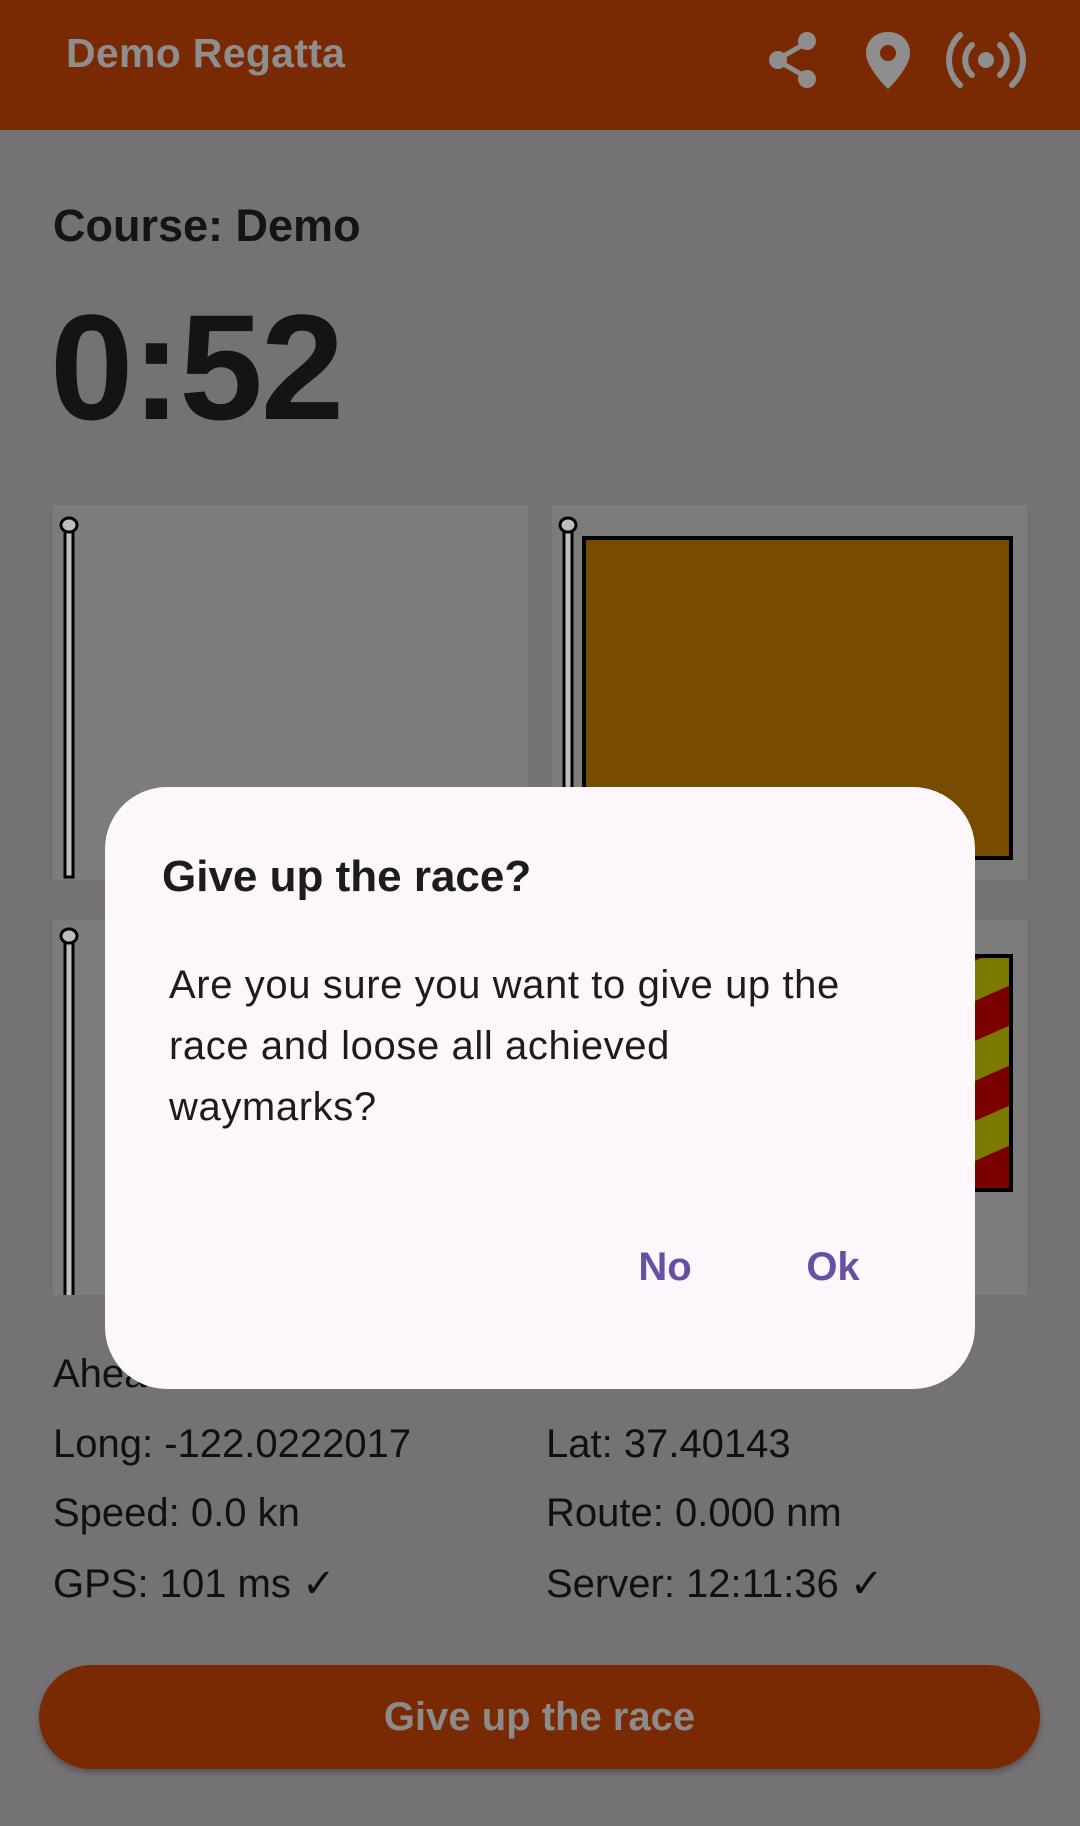  Describe the element at coordinates (888, 60) in the screenshot. I see `location-pin-icon` at that location.